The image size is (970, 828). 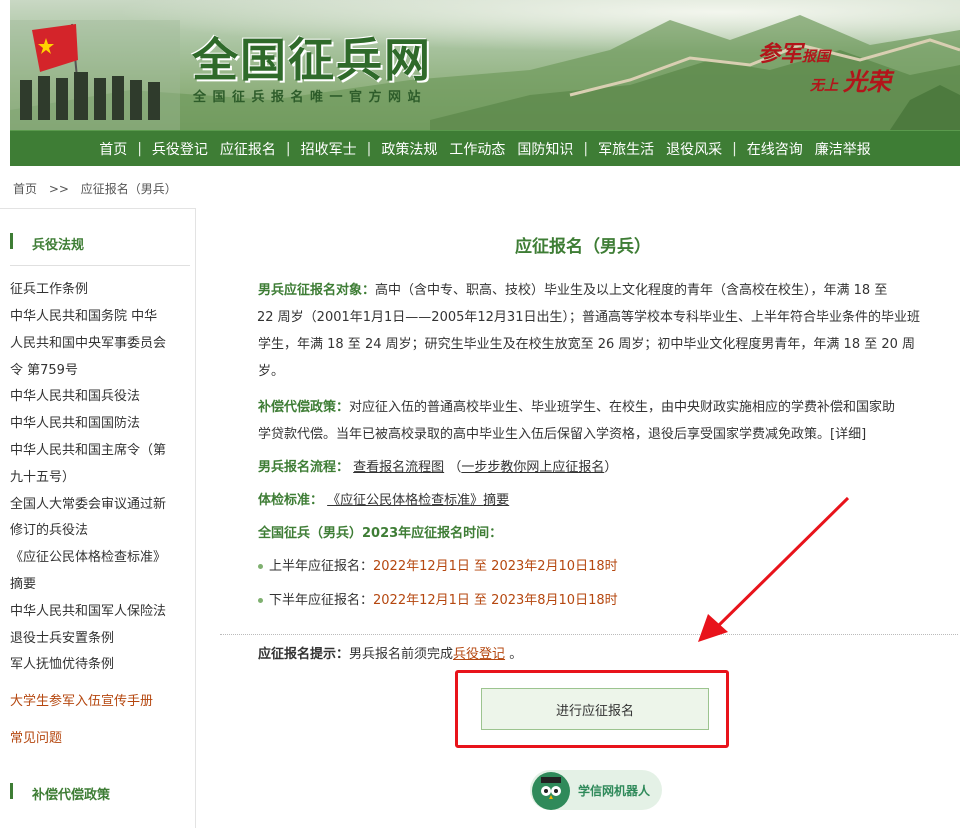 What do you see at coordinates (248, 149) in the screenshot?
I see `nav-item-enlistment: 应征报名` at bounding box center [248, 149].